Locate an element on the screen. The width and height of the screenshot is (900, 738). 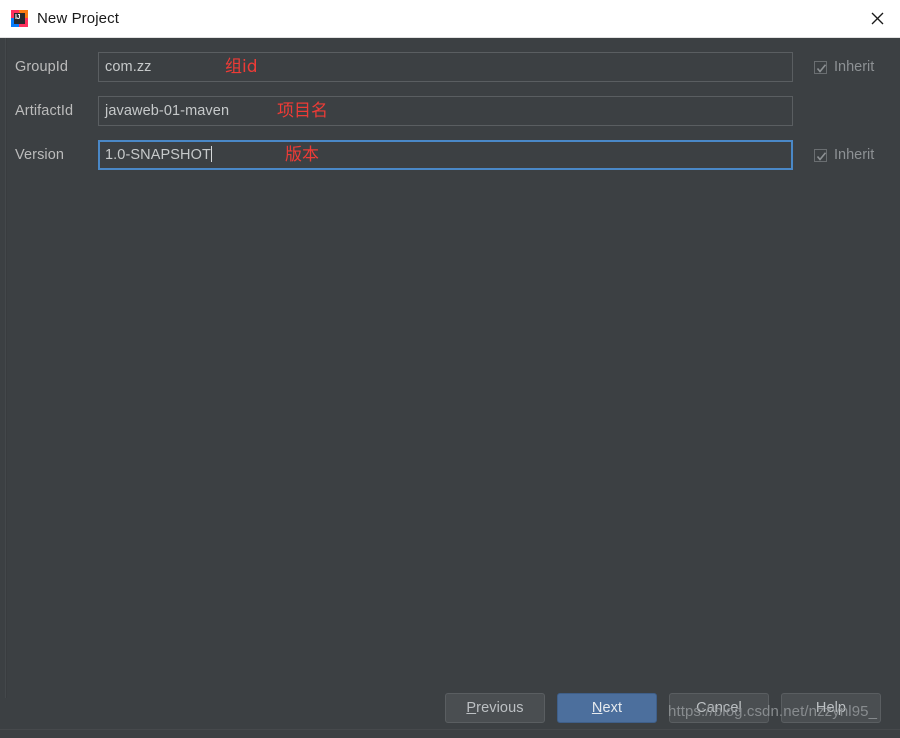
form-row-version: Version 1.0-SNAPSHOT 版本 Inherit is located at coordinates (450, 155).